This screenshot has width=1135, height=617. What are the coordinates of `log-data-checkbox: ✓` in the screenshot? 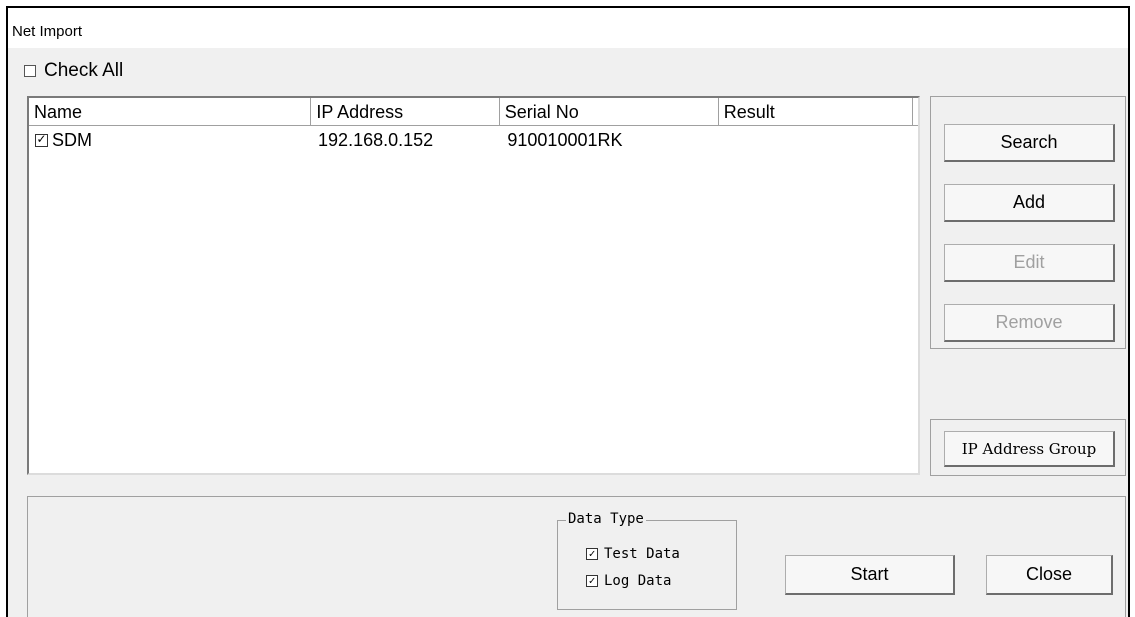 It's located at (592, 580).